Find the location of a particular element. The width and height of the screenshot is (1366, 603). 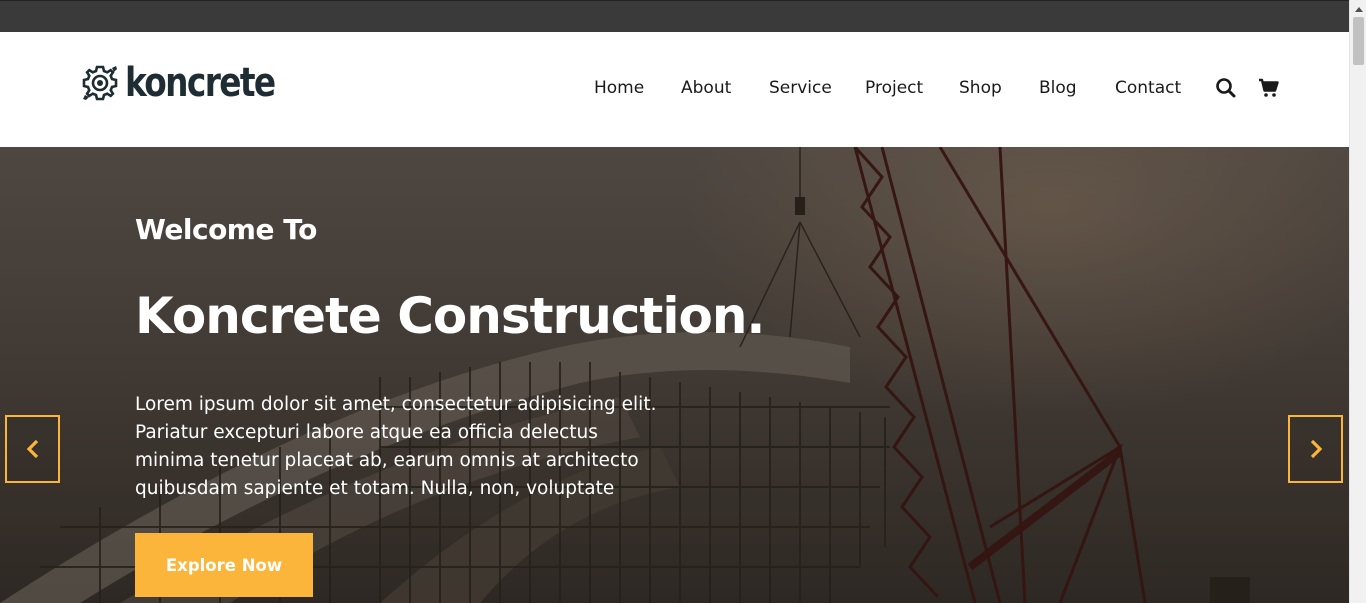

search-icon is located at coordinates (1226, 88).